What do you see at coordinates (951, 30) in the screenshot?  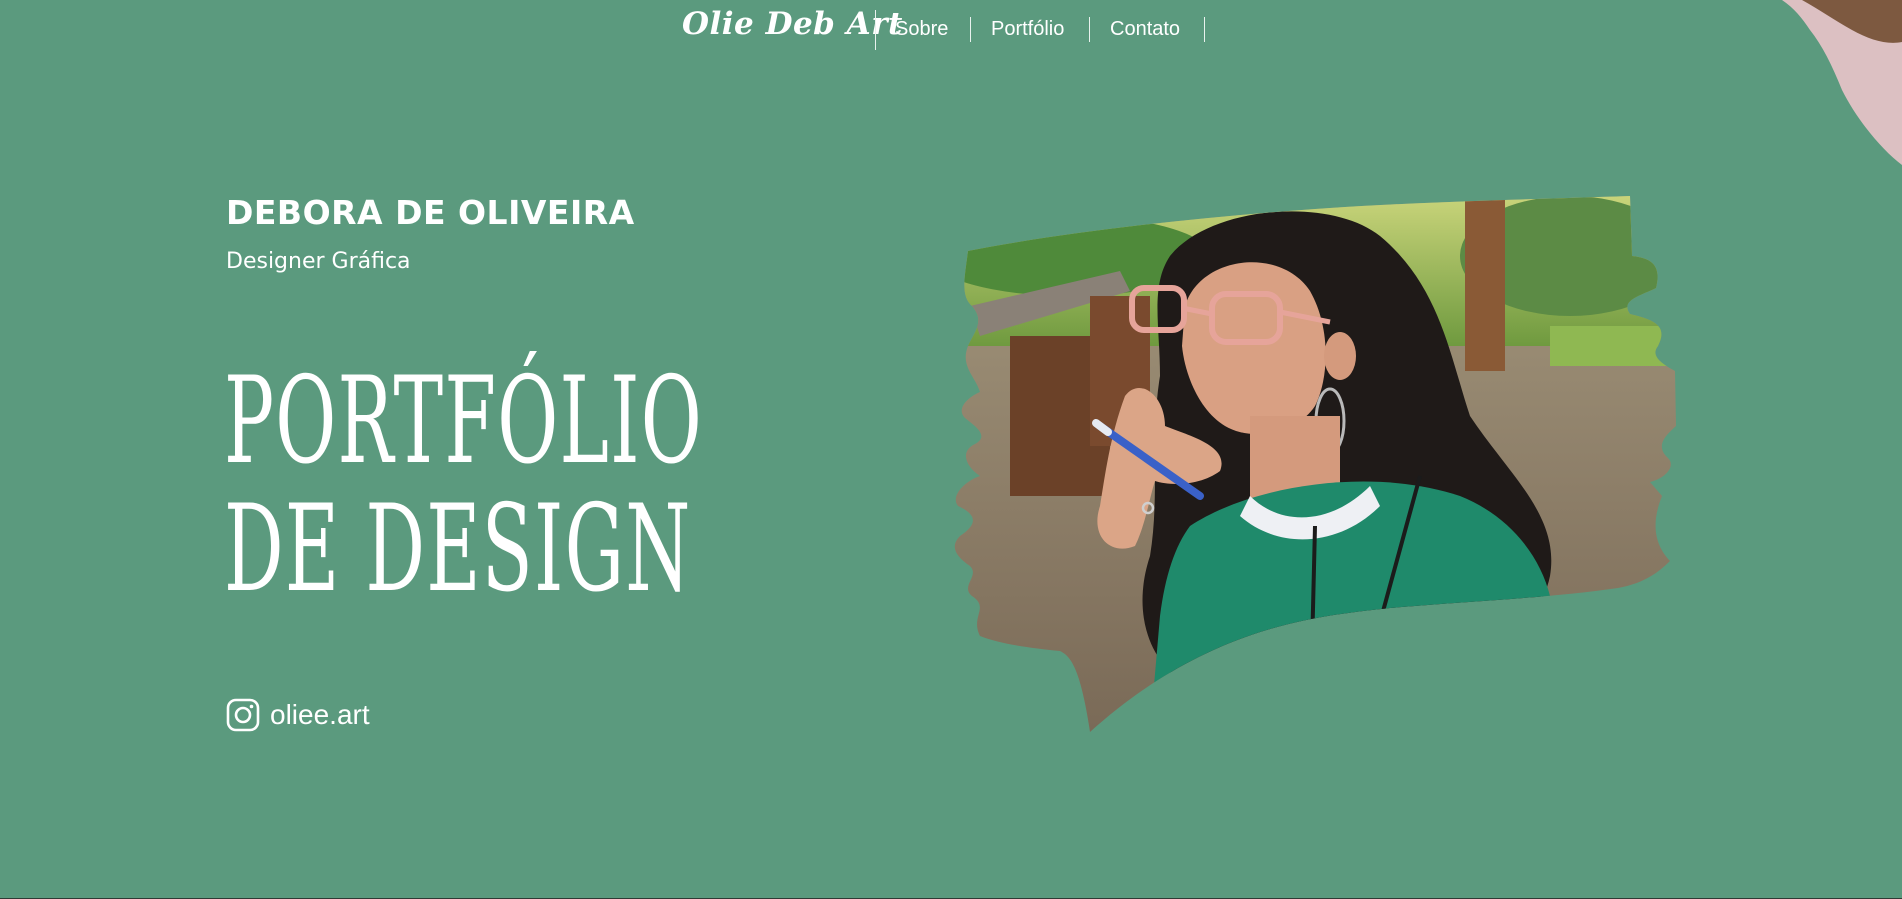 I see `top-navigation: Olie Deb Art Sobre Portfólio Contato` at bounding box center [951, 30].